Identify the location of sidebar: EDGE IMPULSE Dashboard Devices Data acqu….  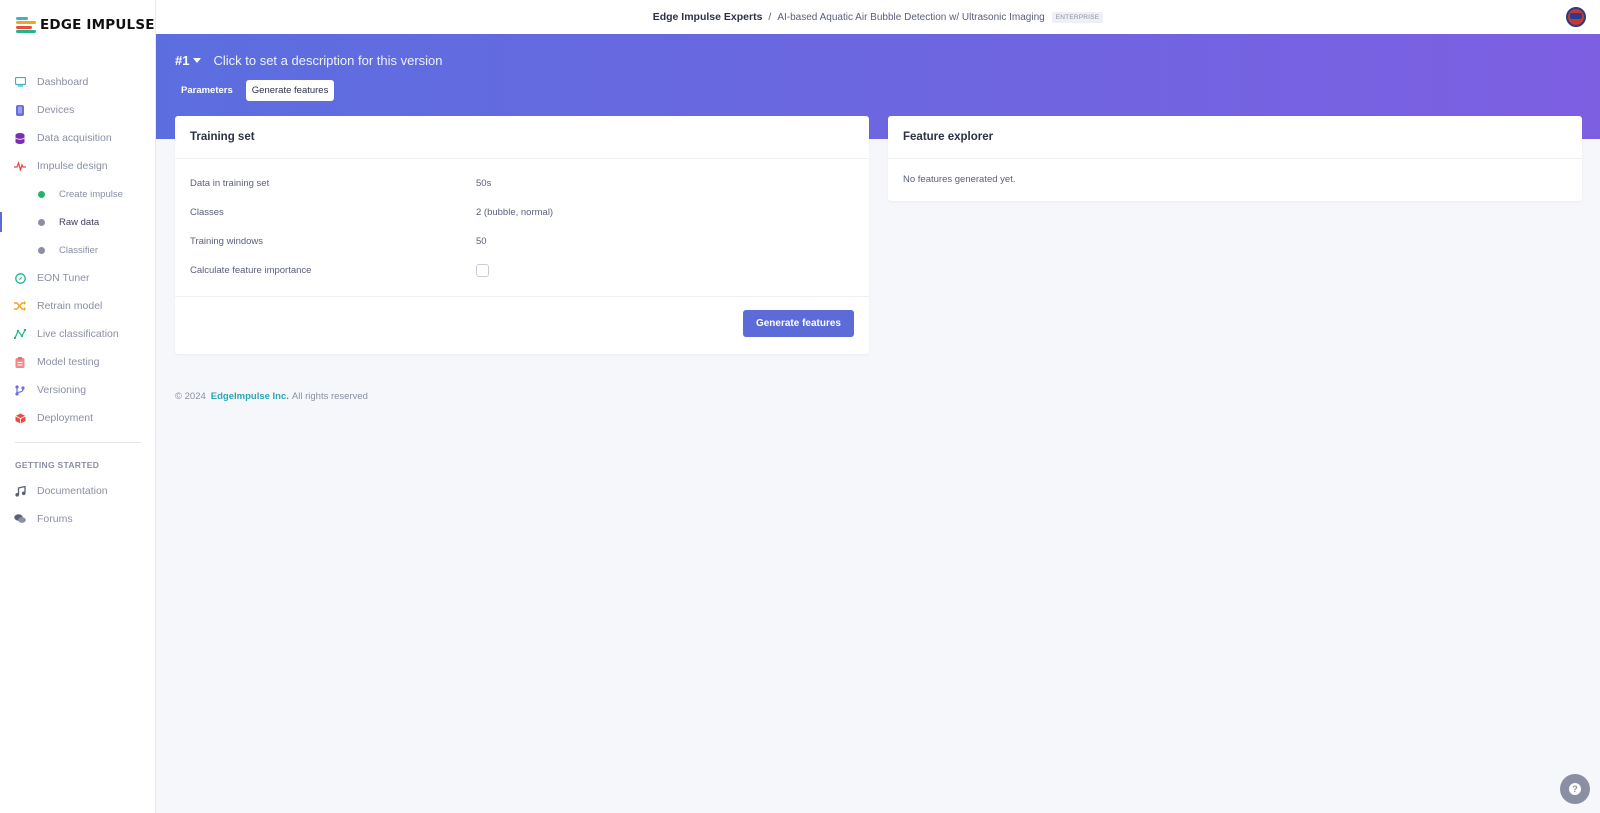
(78, 406).